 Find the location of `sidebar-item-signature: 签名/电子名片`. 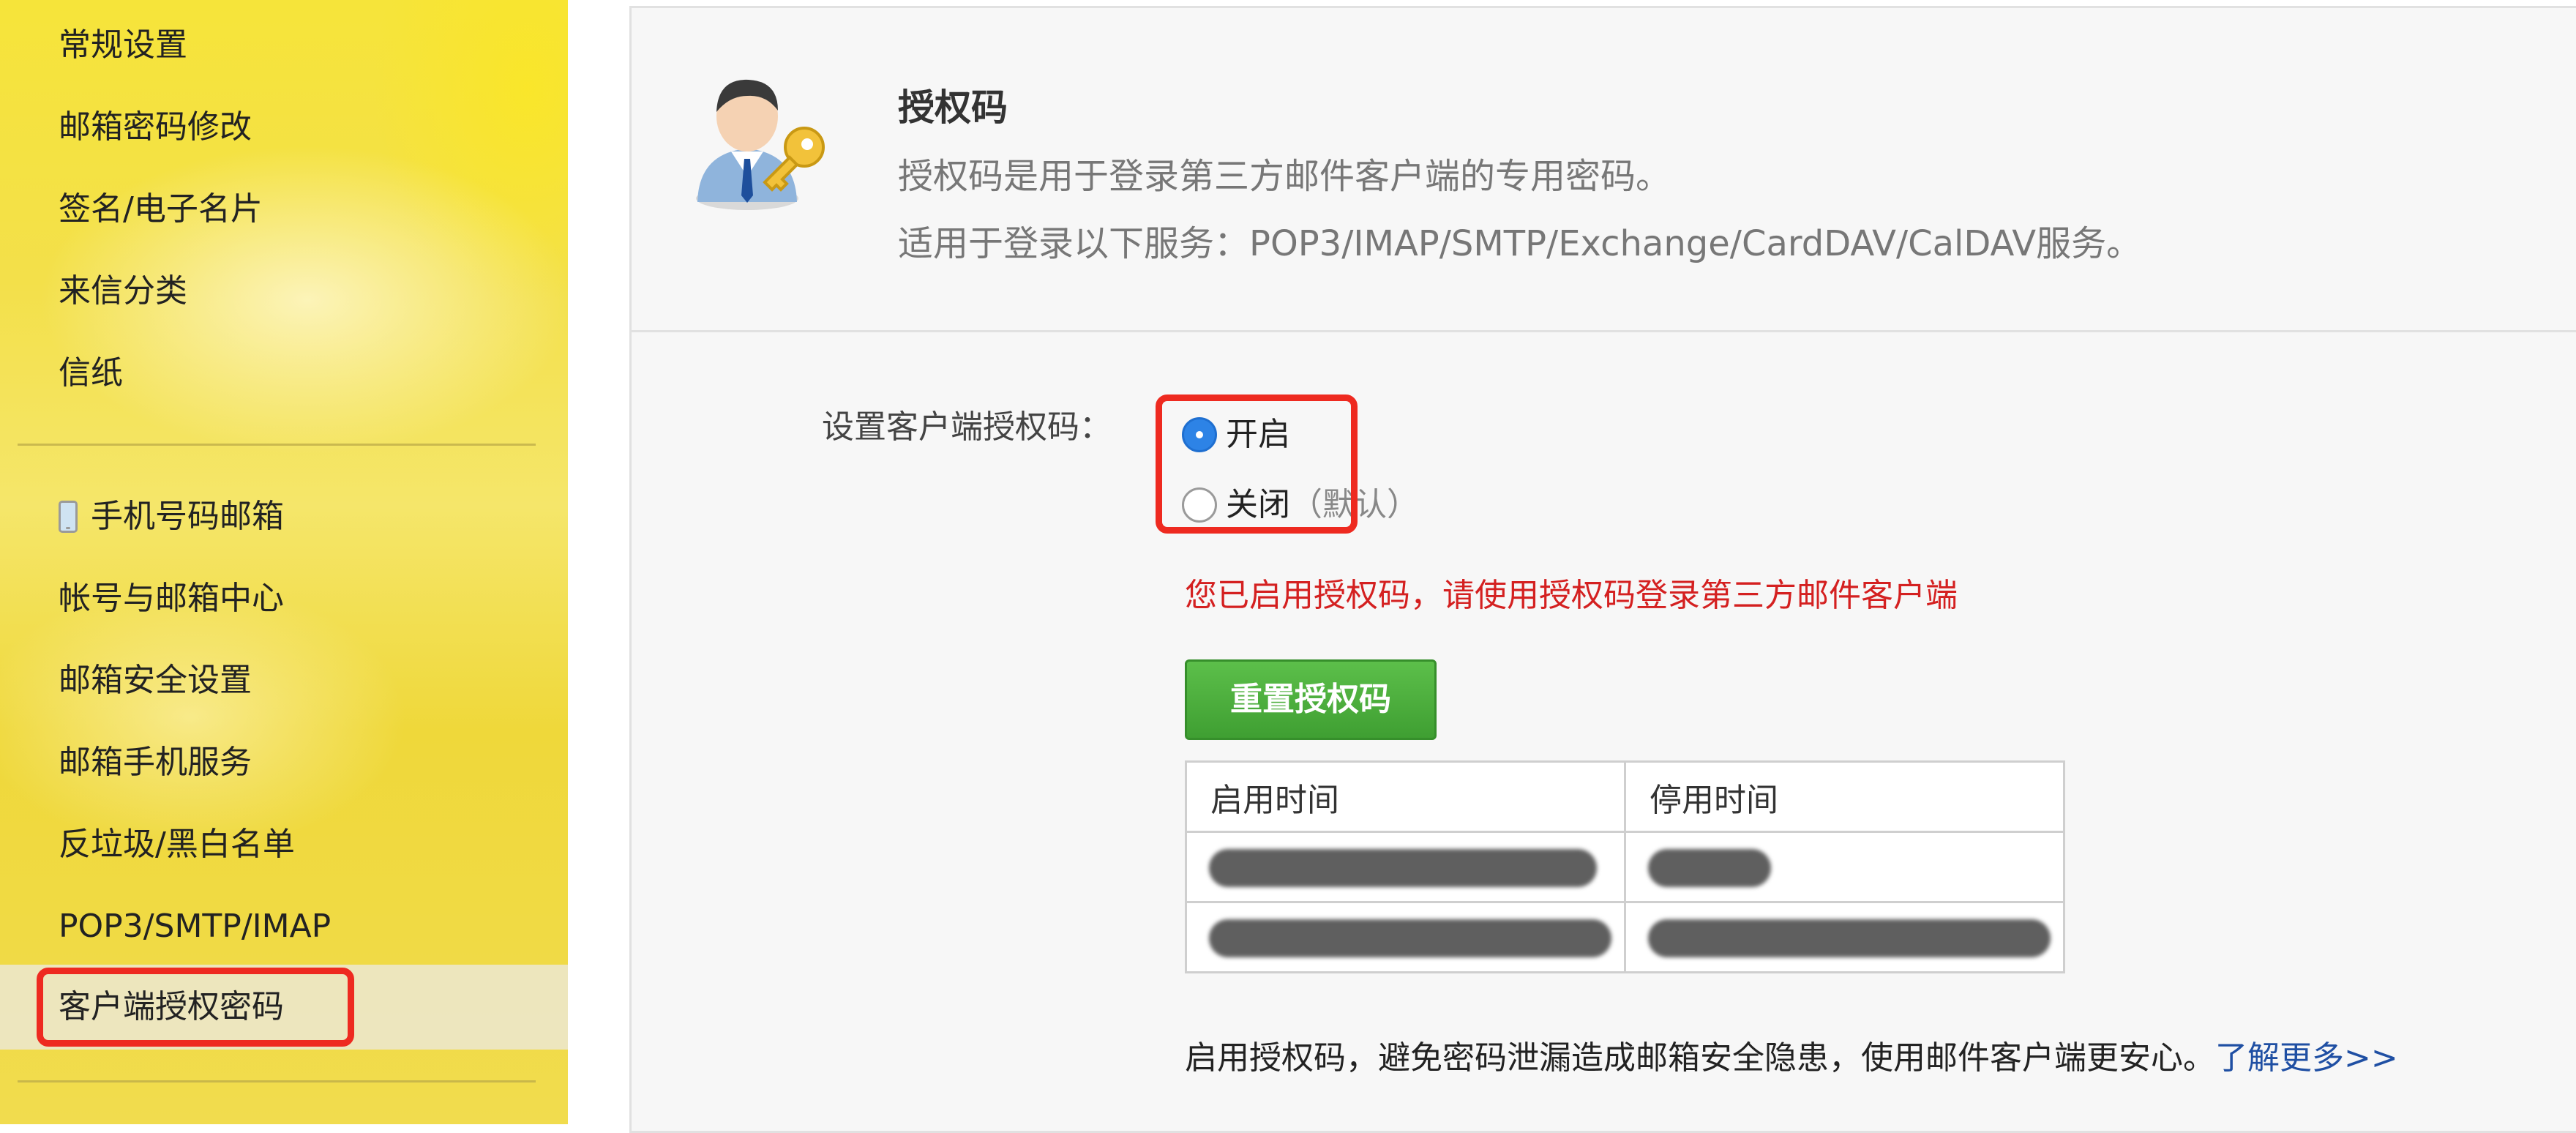

sidebar-item-signature: 签名/电子名片 is located at coordinates (161, 209).